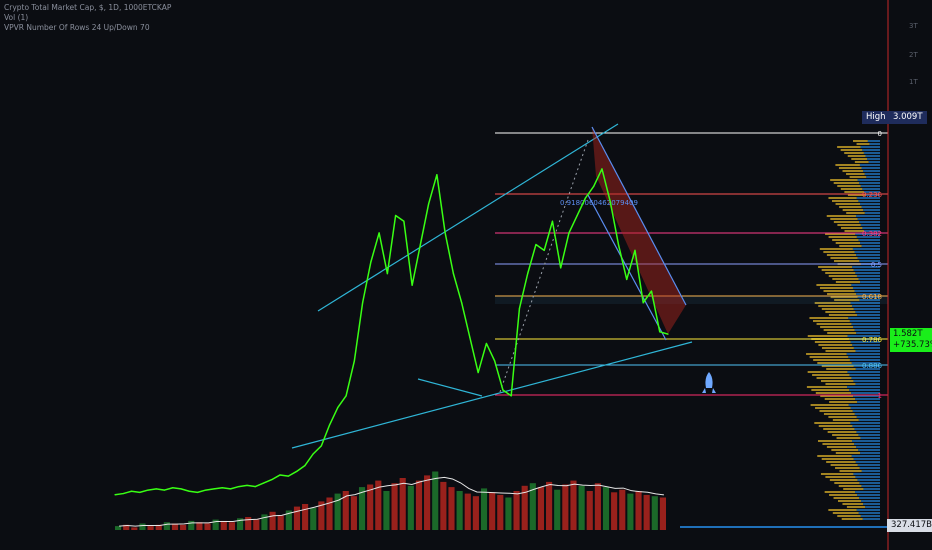 This screenshot has height=550, width=932. I want to click on y-tick-label: 2T, so click(913, 55).